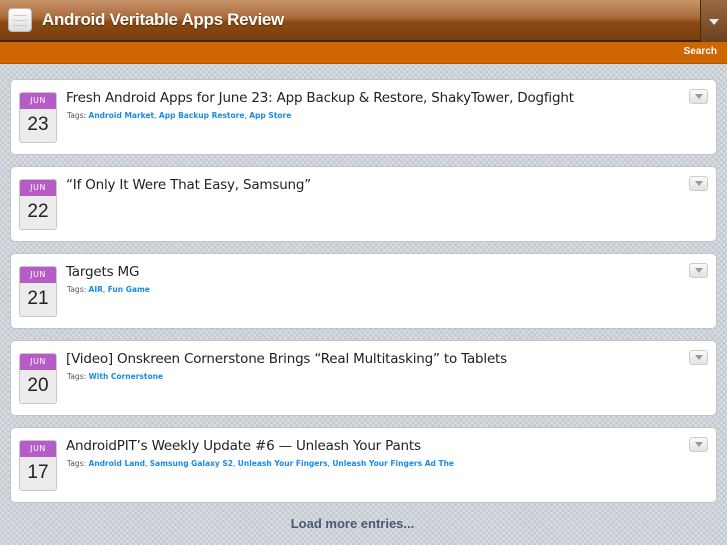  I want to click on date-badge: JUN 20, so click(38, 378).